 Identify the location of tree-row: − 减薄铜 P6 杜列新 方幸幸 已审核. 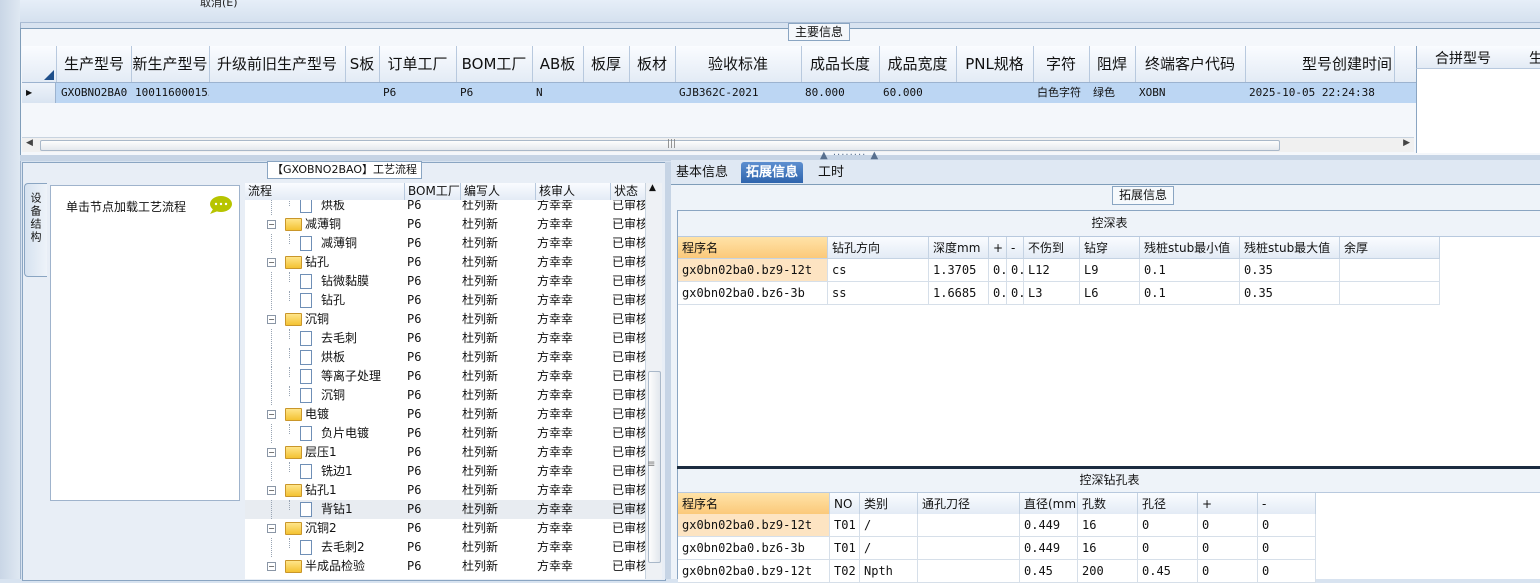
(445, 224).